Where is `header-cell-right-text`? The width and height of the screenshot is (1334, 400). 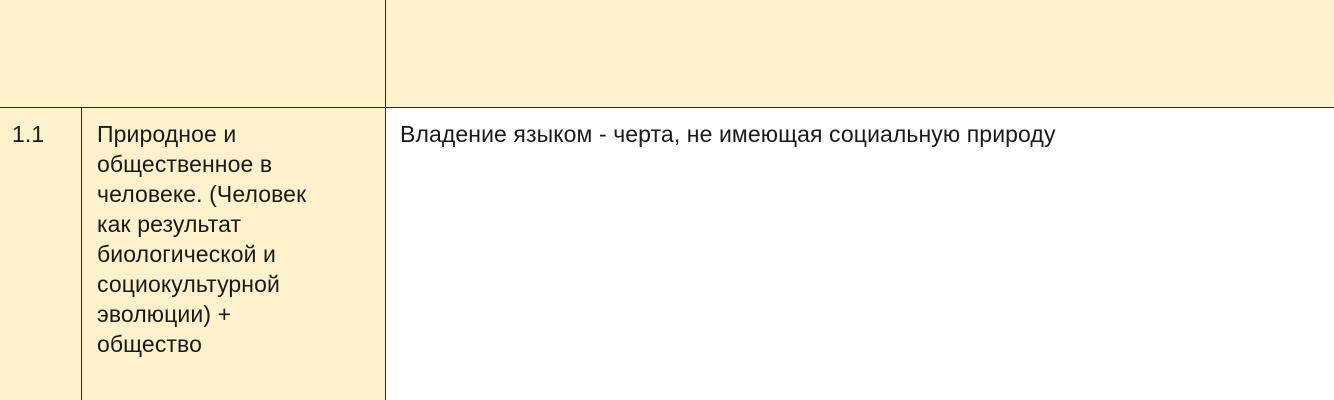 header-cell-right-text is located at coordinates (860, 5).